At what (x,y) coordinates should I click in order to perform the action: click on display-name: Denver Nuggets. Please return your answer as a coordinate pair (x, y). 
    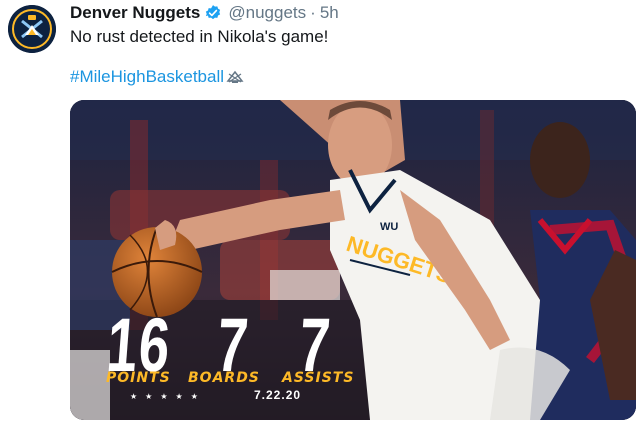
    Looking at the image, I should click on (135, 13).